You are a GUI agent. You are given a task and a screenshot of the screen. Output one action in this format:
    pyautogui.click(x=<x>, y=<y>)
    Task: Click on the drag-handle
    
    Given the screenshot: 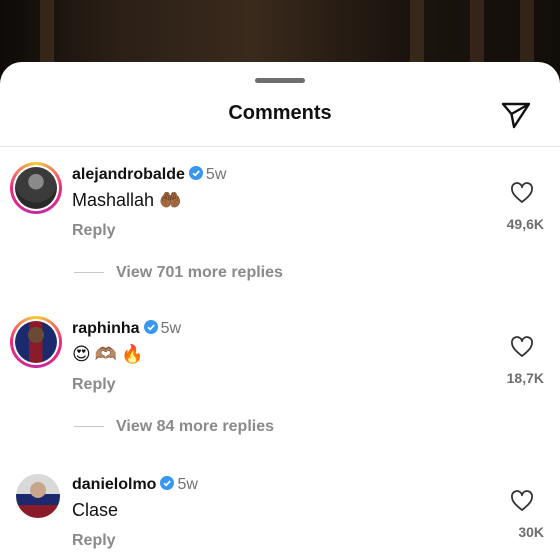 What is the action you would take?
    pyautogui.click(x=280, y=80)
    